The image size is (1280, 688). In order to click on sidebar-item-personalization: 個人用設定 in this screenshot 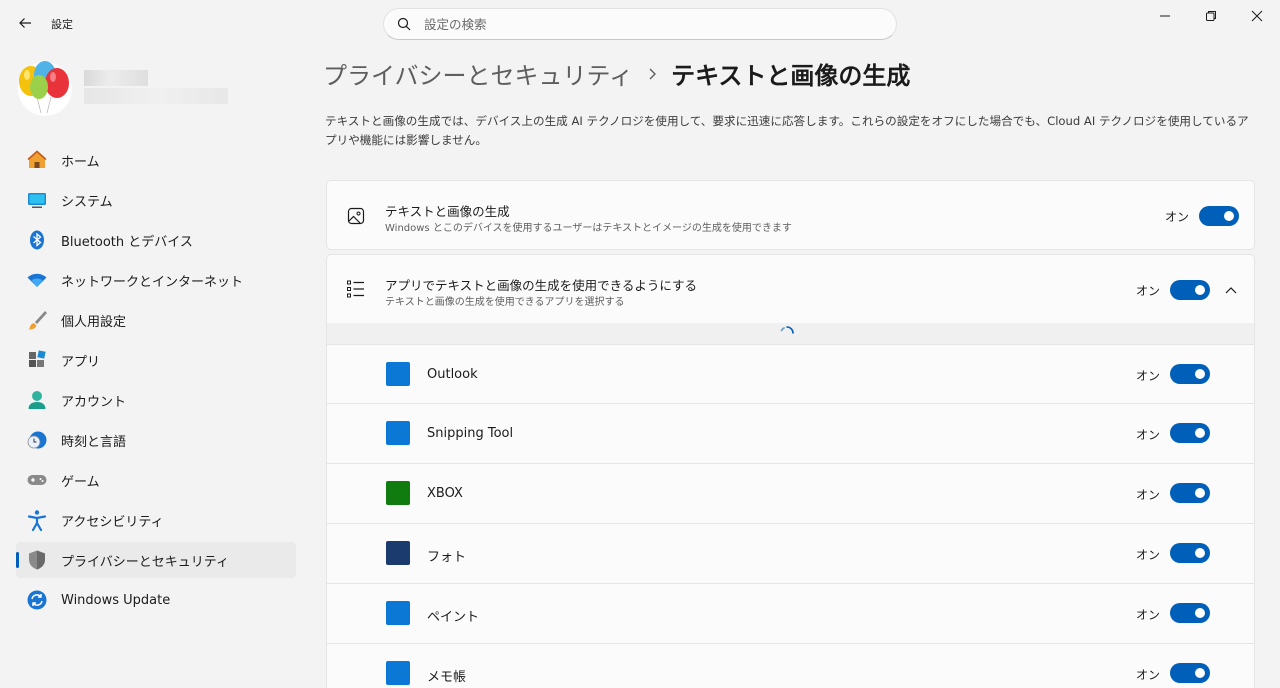, I will do `click(156, 320)`.